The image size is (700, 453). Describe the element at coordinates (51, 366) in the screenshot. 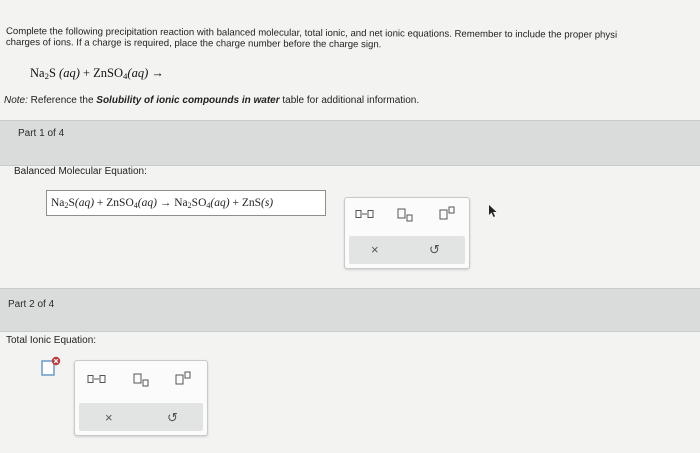

I see `answer-input-icon` at that location.